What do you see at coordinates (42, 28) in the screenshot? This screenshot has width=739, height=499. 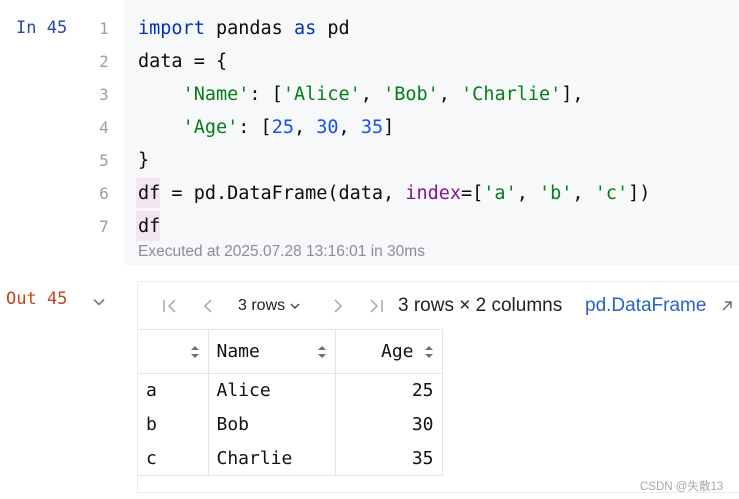 I see `input-prompt: In 45` at bounding box center [42, 28].